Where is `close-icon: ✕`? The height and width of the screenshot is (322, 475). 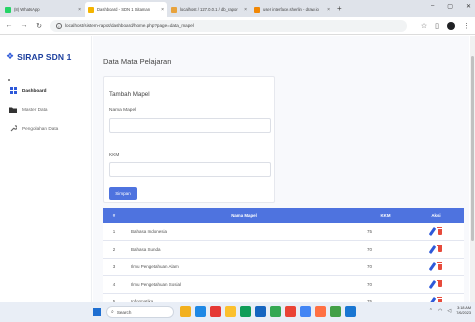 close-icon: ✕ is located at coordinates (468, 6).